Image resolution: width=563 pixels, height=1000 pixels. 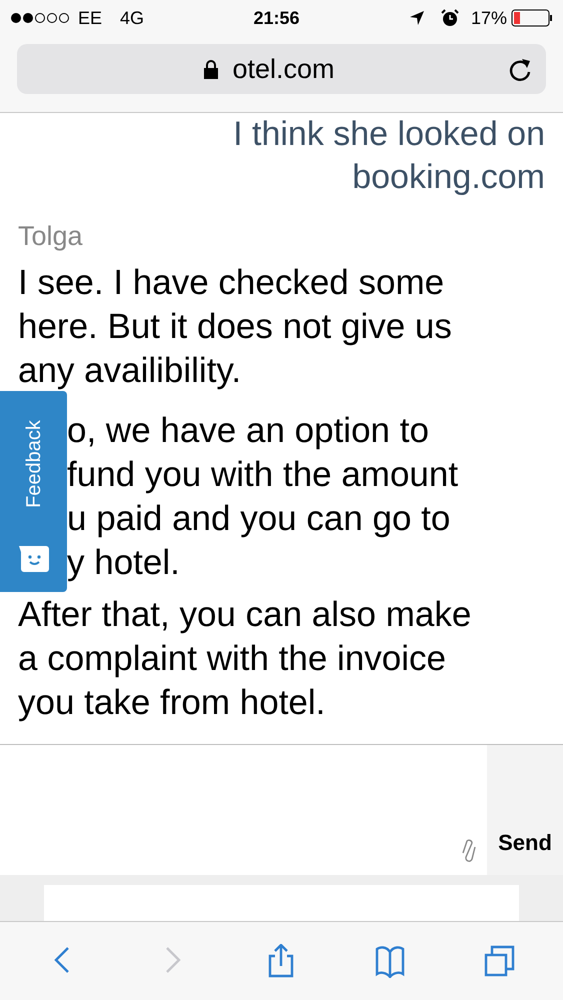 I want to click on paperclip-icon, so click(x=469, y=850).